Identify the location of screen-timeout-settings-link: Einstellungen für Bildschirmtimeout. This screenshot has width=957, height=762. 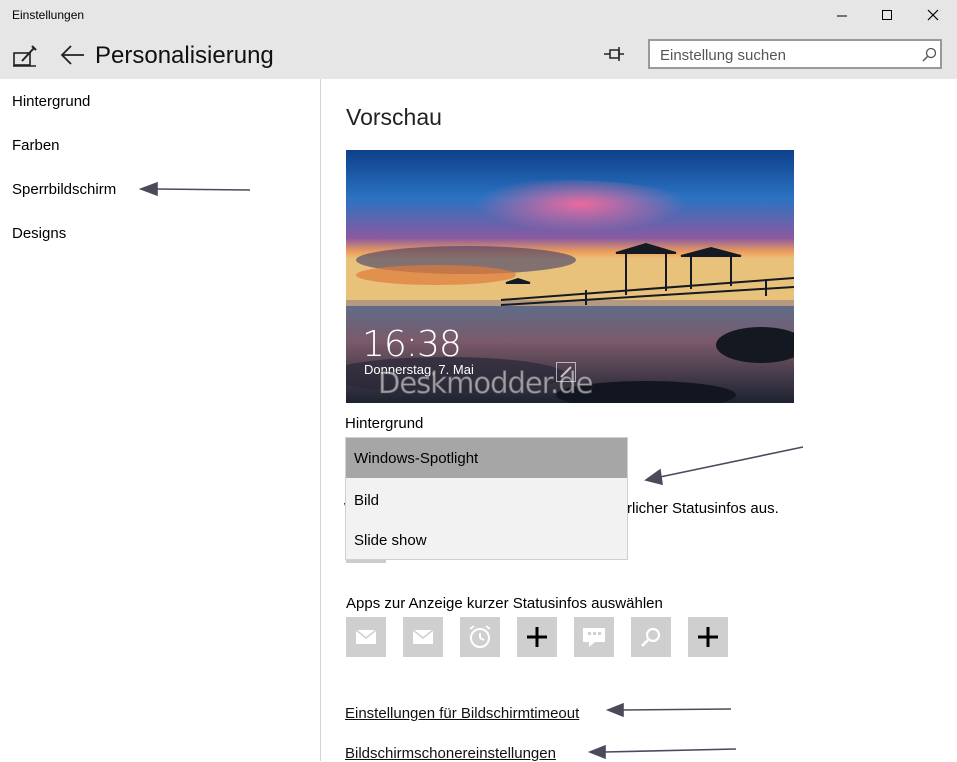
(462, 713).